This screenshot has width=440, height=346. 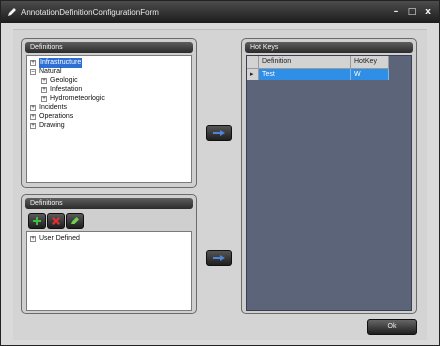 I want to click on delete-button, so click(x=56, y=221).